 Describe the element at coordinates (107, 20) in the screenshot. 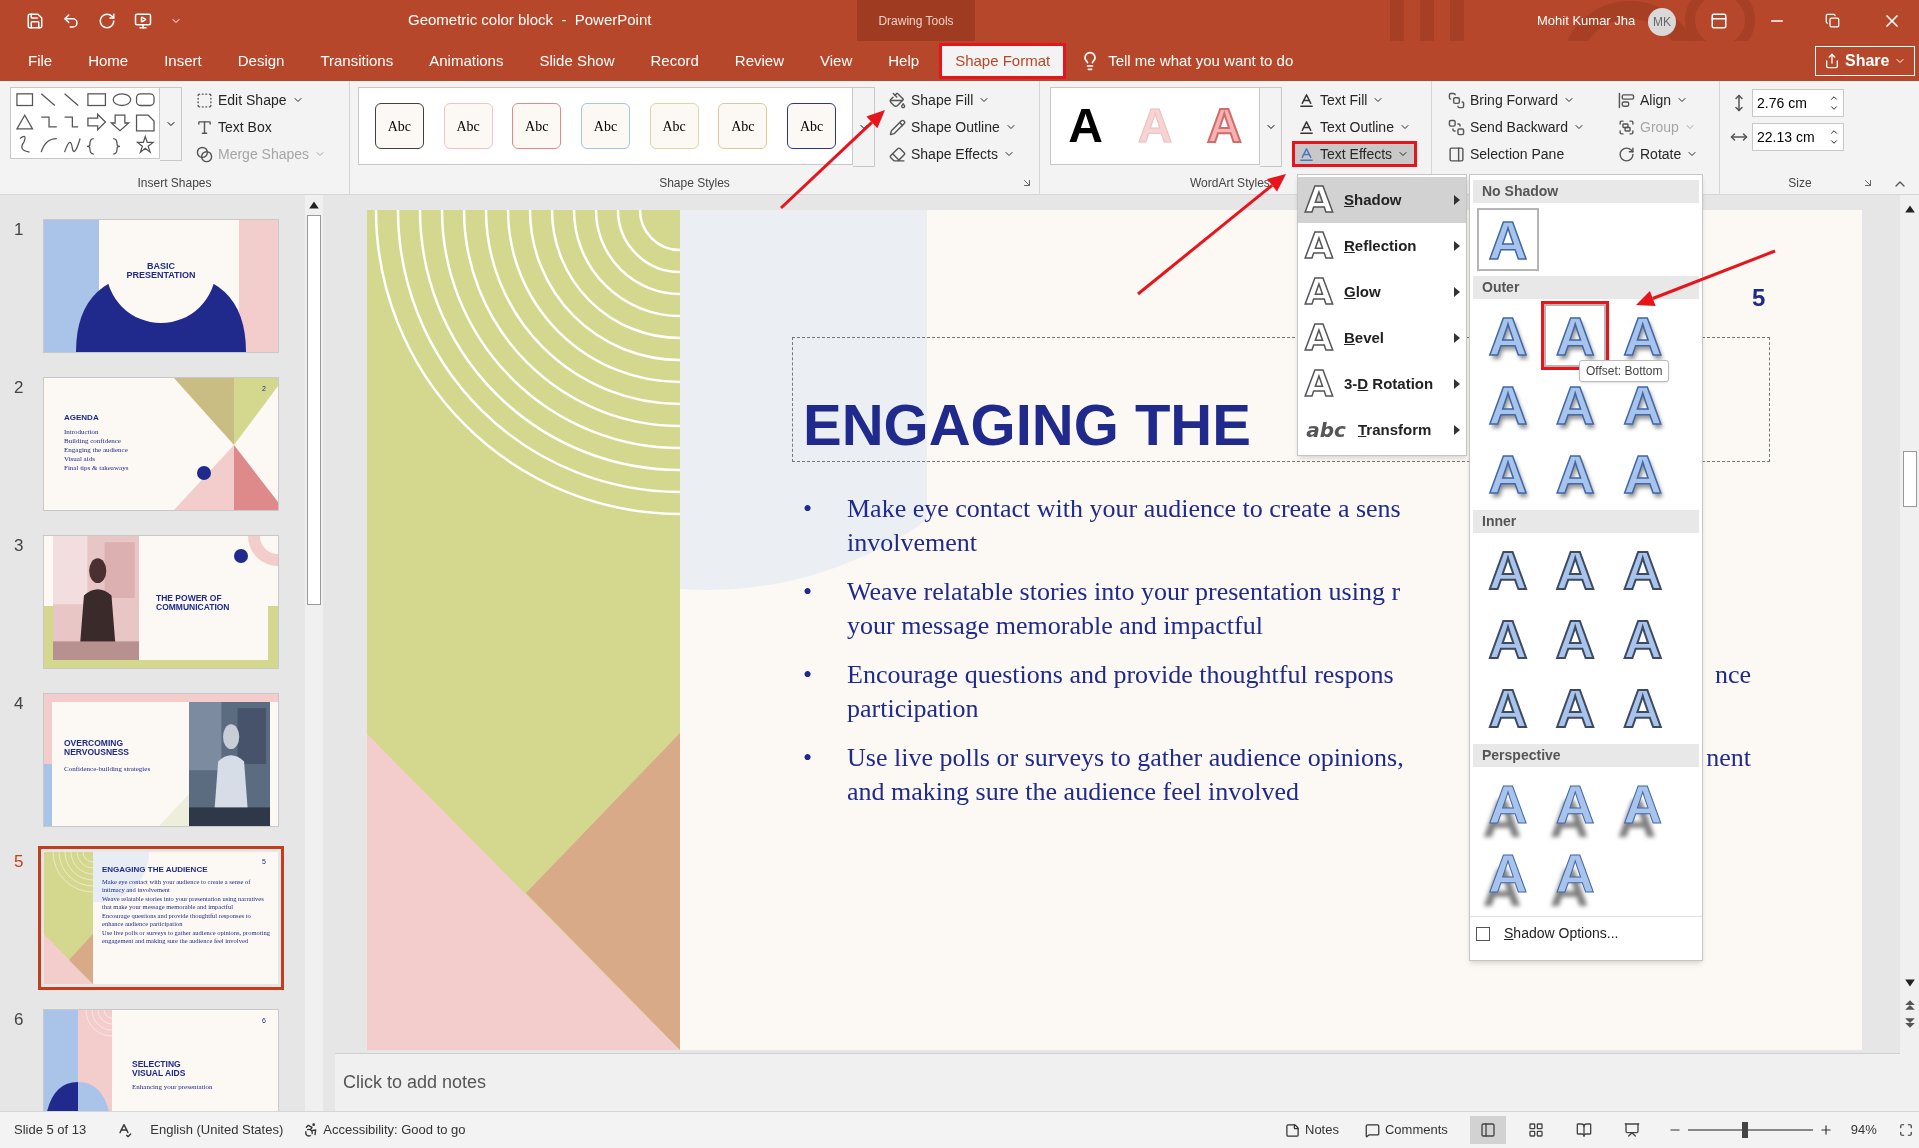

I see `redo-icon` at that location.